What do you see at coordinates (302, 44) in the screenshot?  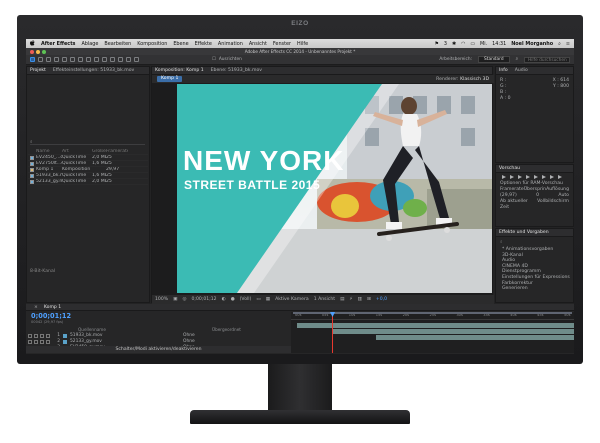 I see `menu-hilfe: Hilfe` at bounding box center [302, 44].